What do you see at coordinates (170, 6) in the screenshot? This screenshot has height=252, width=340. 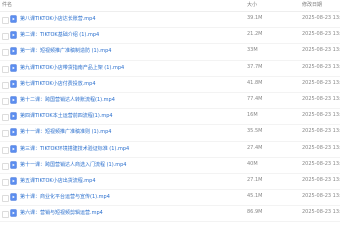 I see `file-list-header: 件名 大小 修改日期` at bounding box center [170, 6].